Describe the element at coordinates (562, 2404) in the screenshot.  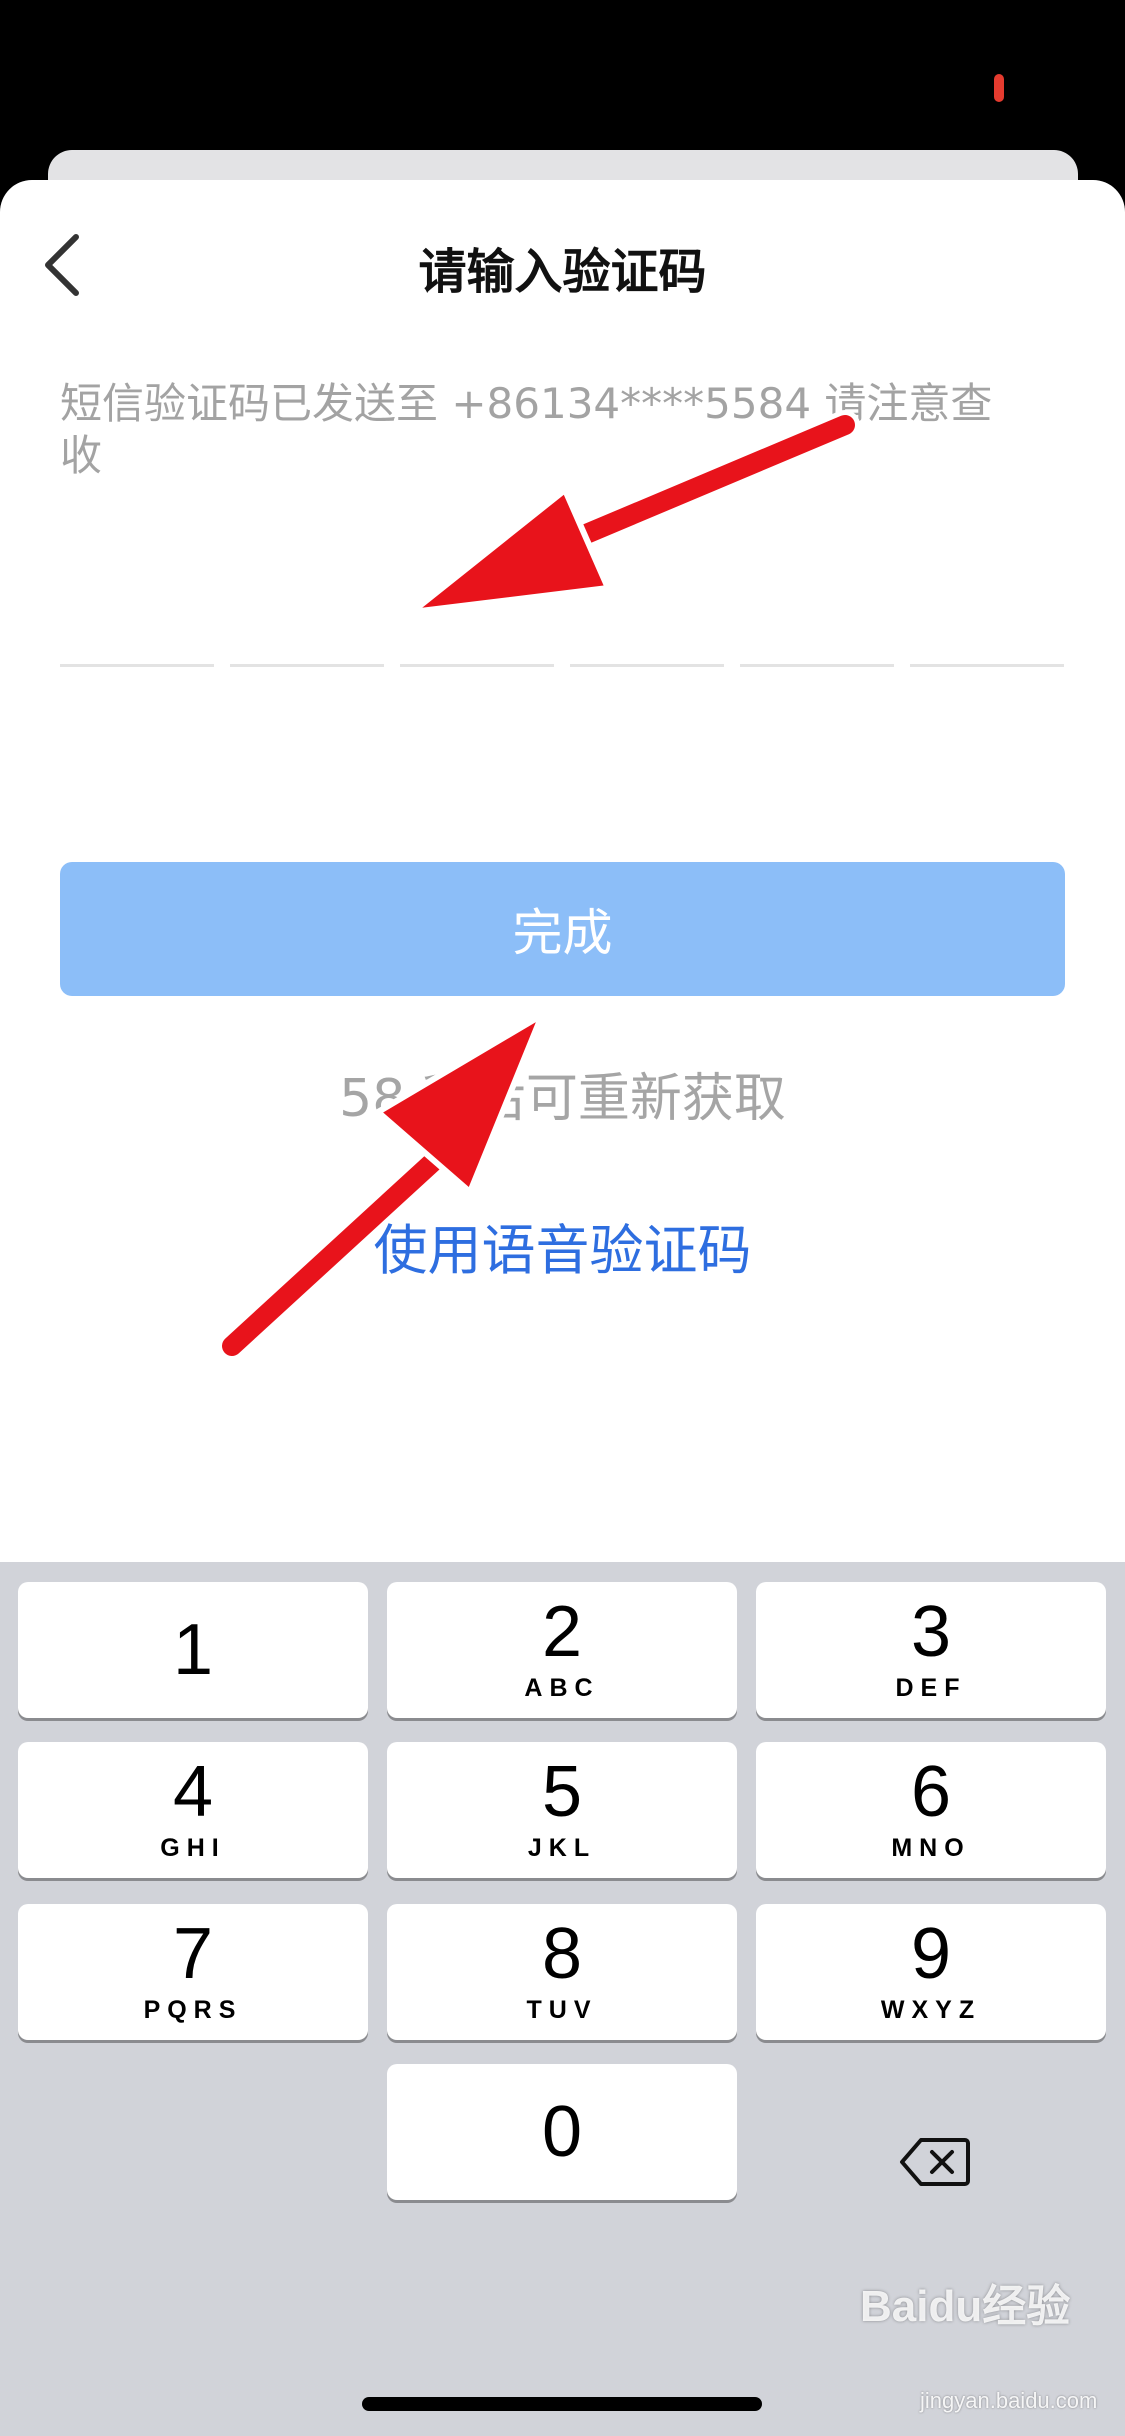
I see `home-indicator` at that location.